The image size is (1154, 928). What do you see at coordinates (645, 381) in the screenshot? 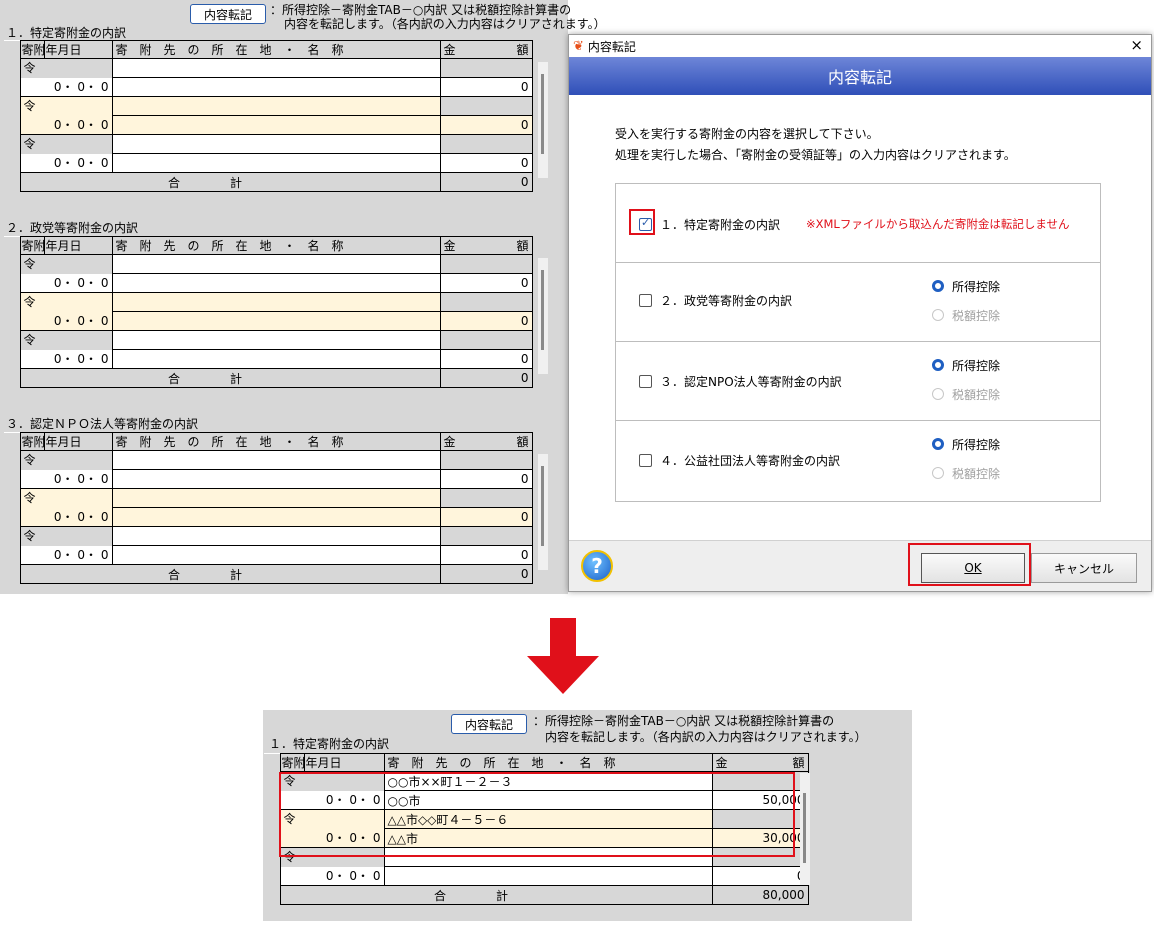
I see `option-3-checkbox` at bounding box center [645, 381].